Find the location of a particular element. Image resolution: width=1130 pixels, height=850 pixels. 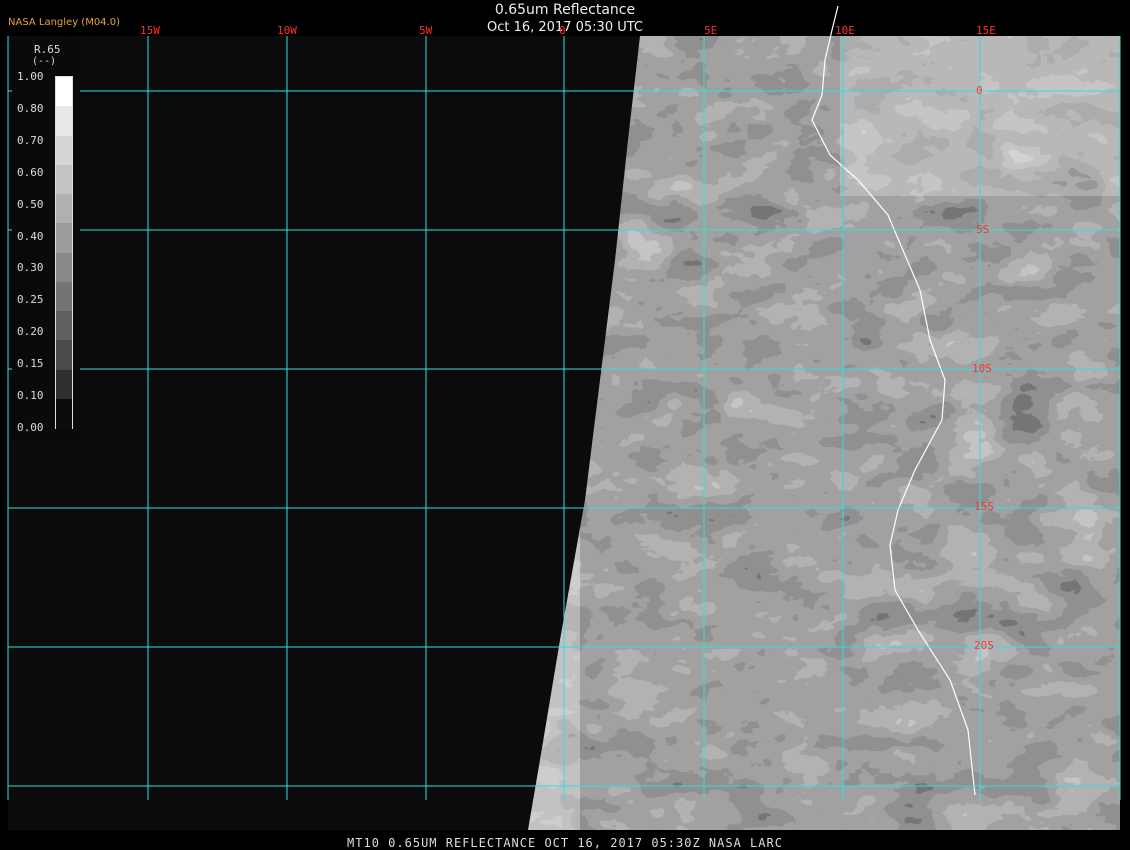

legend-tick-label: 0.40 is located at coordinates (30, 236).